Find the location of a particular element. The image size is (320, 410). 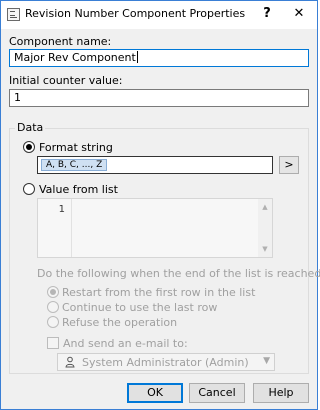

format-insert-button: > is located at coordinates (289, 165).